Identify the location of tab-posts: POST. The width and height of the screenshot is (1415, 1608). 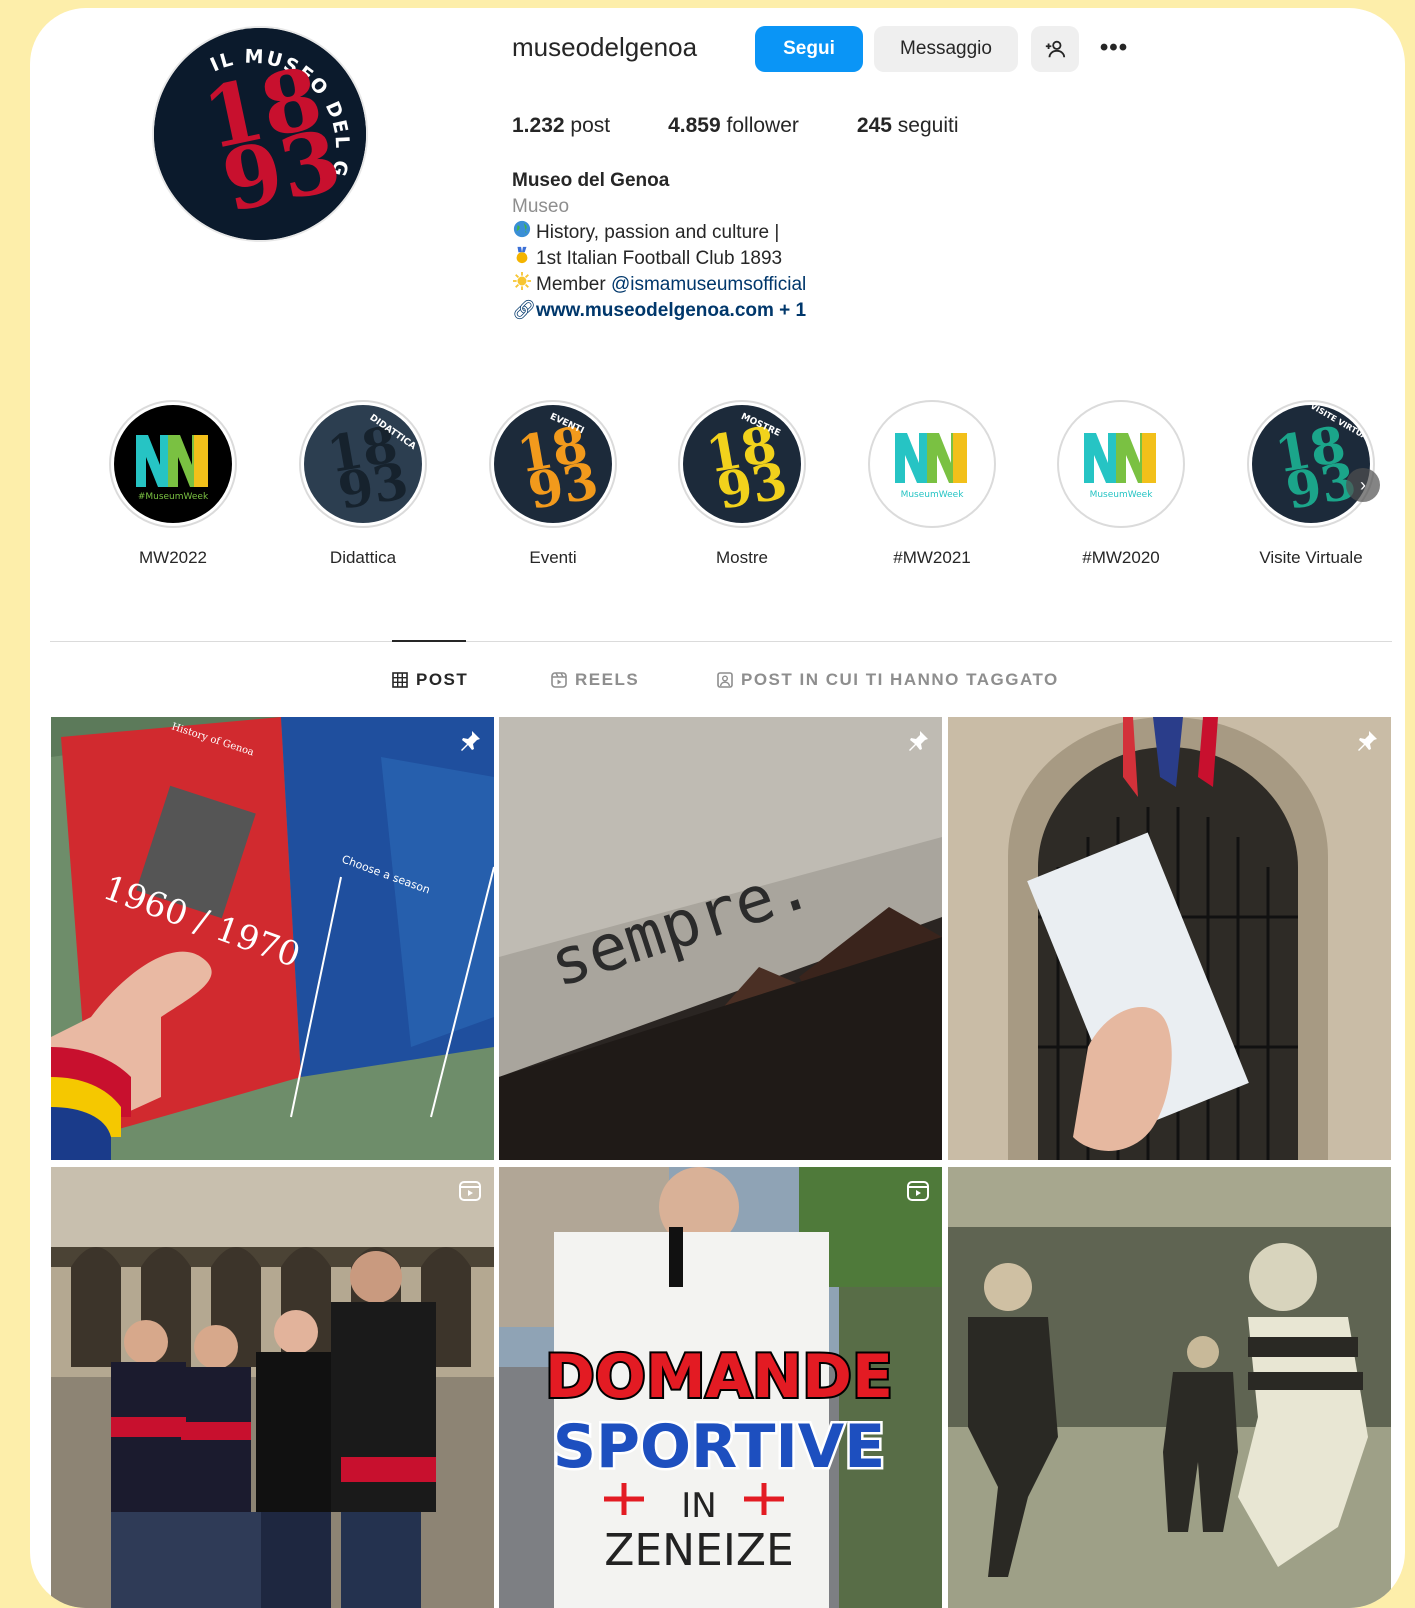
(430, 680).